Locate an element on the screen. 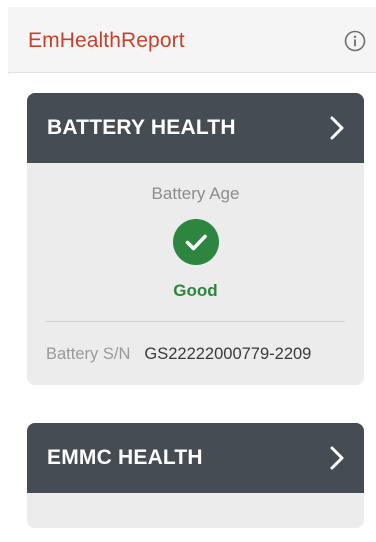  battery-status: Good is located at coordinates (195, 290).